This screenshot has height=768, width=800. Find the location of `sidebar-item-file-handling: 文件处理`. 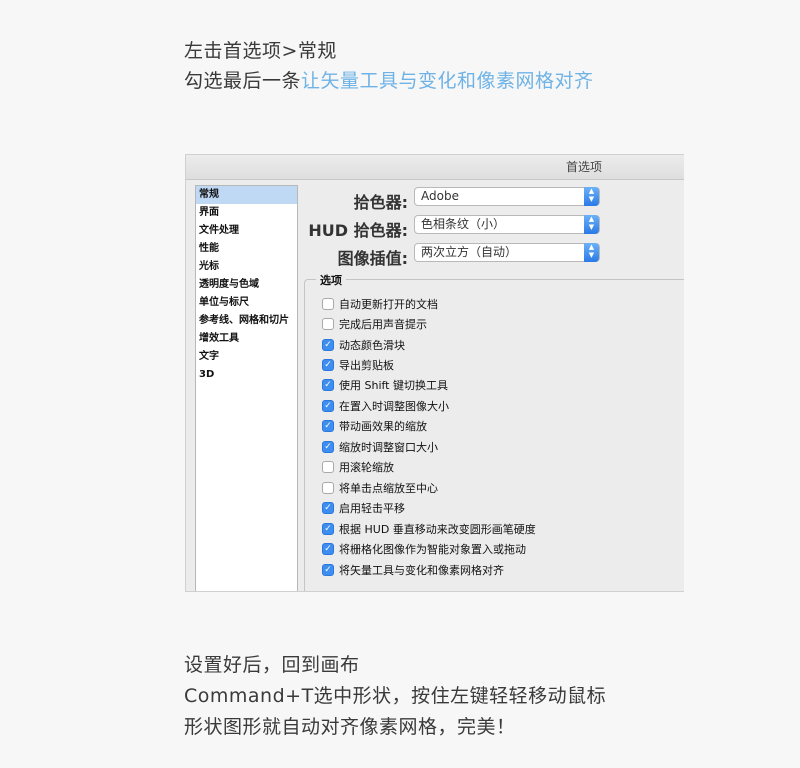

sidebar-item-file-handling: 文件处理 is located at coordinates (246, 231).